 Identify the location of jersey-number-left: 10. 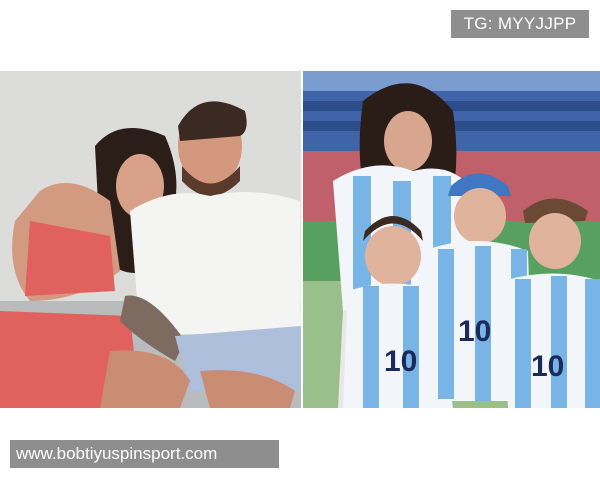
(400, 361).